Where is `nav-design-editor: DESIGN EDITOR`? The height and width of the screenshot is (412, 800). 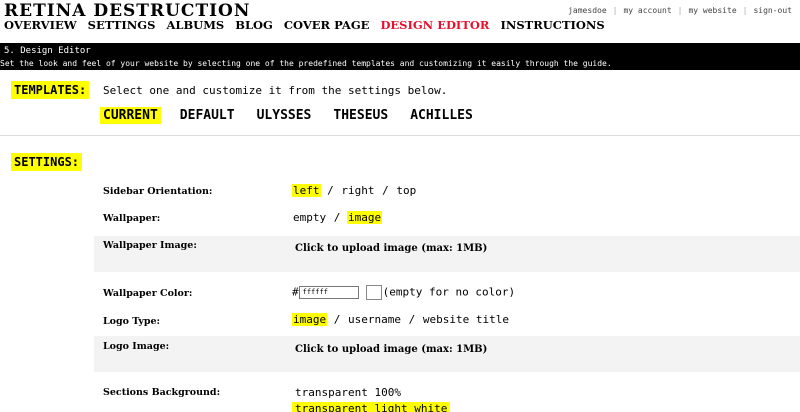
nav-design-editor: DESIGN EDITOR is located at coordinates (434, 25).